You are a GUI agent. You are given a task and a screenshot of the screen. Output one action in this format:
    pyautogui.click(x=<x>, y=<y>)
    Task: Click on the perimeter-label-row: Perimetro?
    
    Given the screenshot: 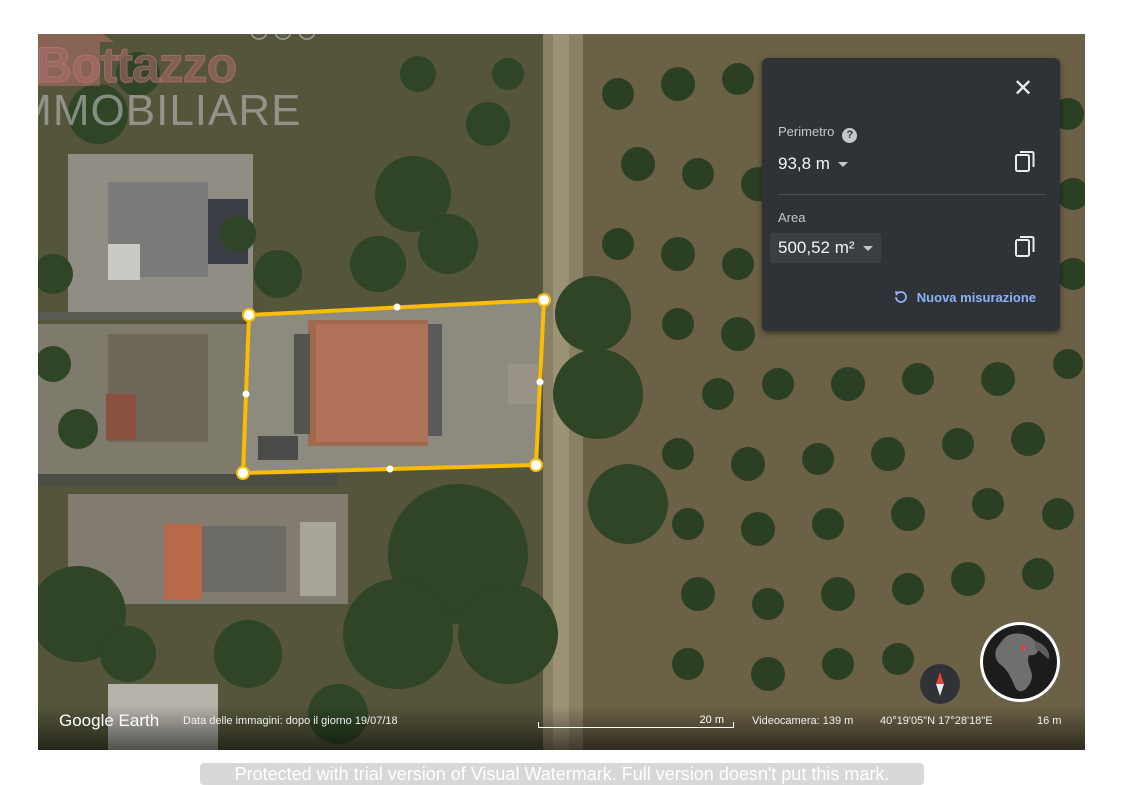 What is the action you would take?
    pyautogui.click(x=818, y=133)
    